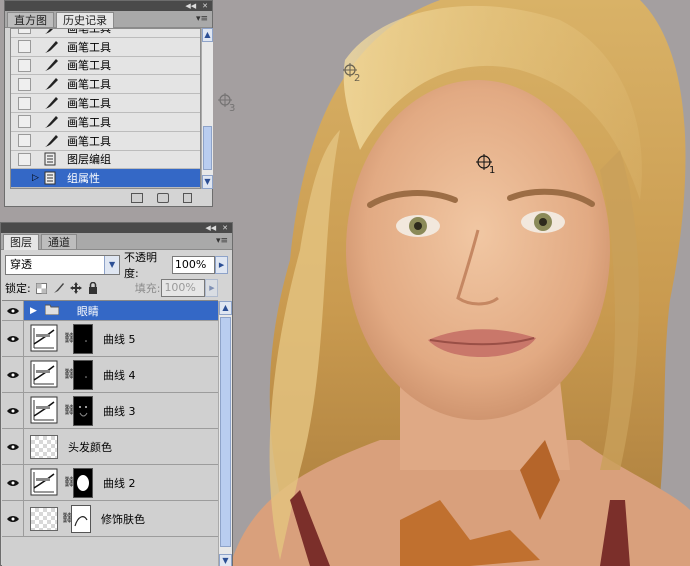  Describe the element at coordinates (123, 519) in the screenshot. I see `layer-name: 修饰肤色` at that location.